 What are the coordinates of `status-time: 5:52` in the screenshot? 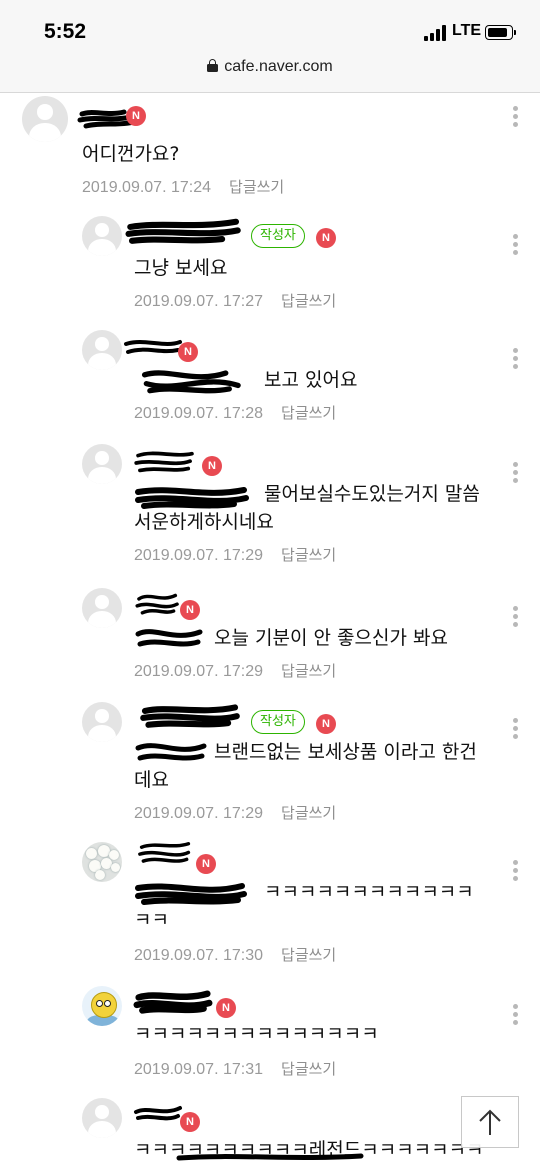 It's located at (65, 31).